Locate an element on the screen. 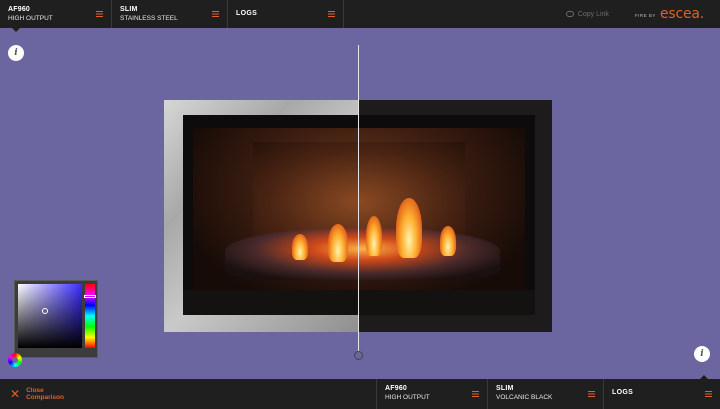 This screenshot has width=720, height=409. top-logs-title: LOGS is located at coordinates (247, 13).